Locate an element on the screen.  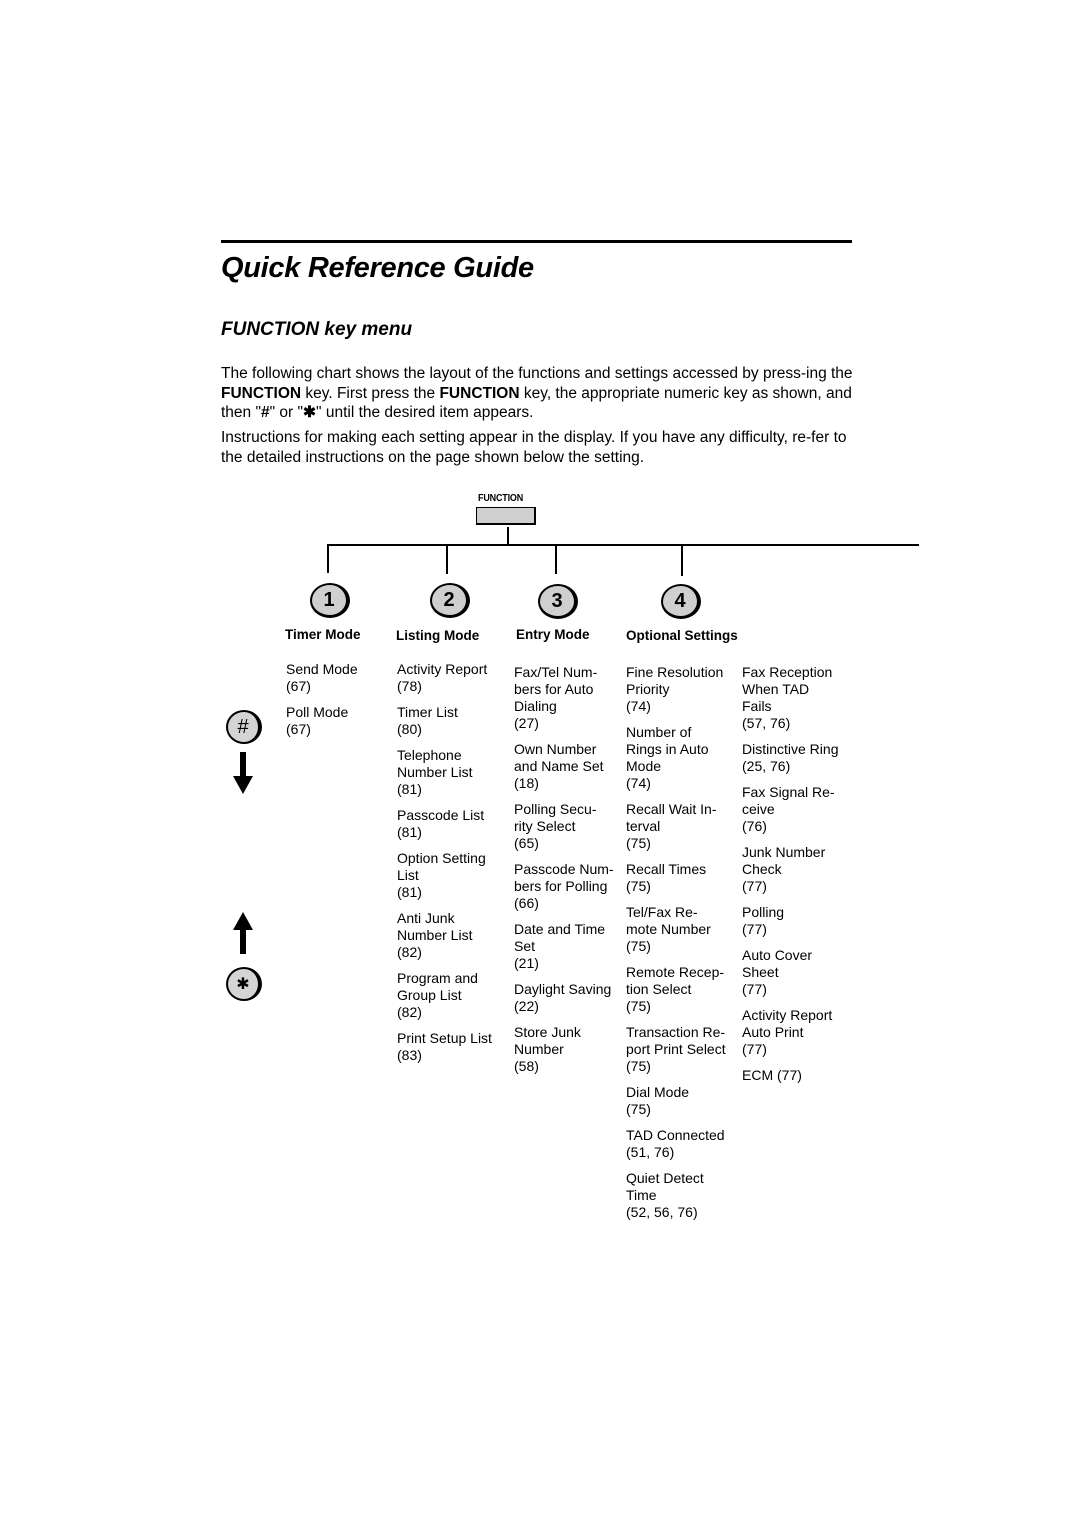
timer-mode-column: Send Mode (67) Poll Mode (67) is located at coordinates (345, 704).